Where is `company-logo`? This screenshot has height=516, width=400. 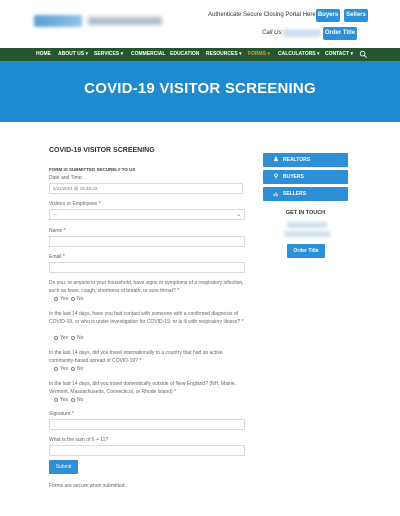 company-logo is located at coordinates (98, 21).